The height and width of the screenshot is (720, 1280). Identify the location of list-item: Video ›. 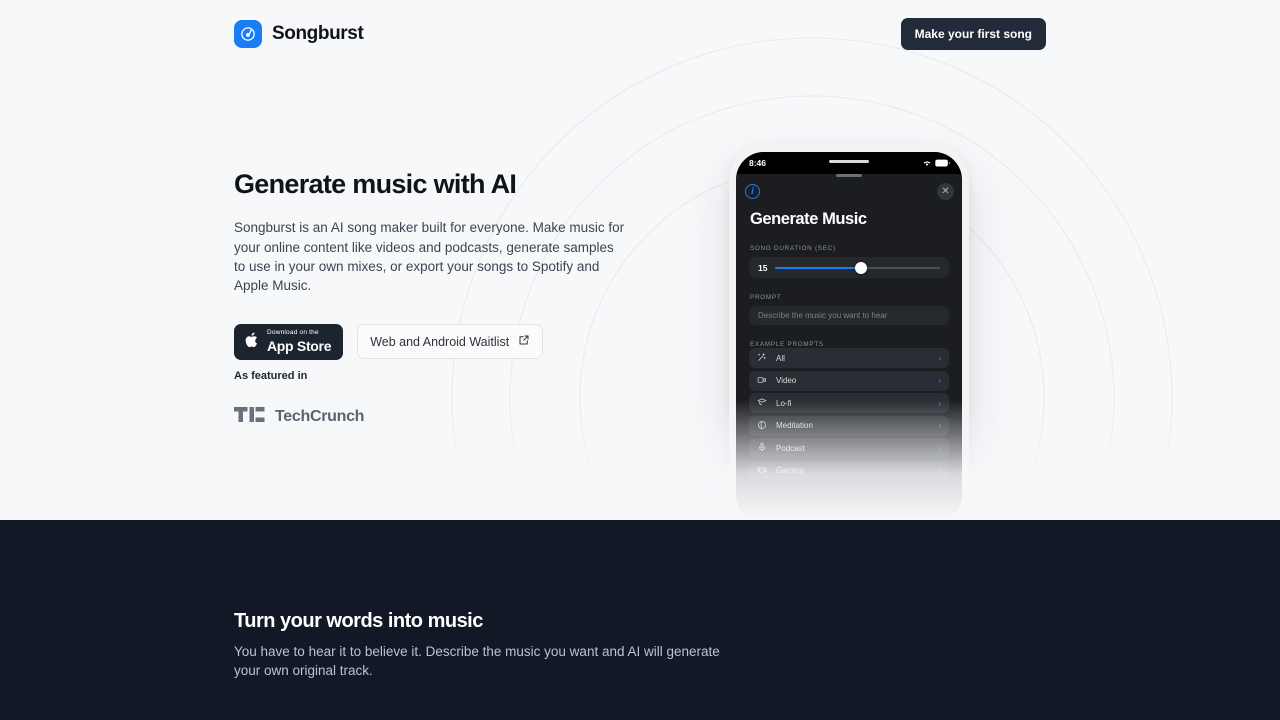
(849, 380).